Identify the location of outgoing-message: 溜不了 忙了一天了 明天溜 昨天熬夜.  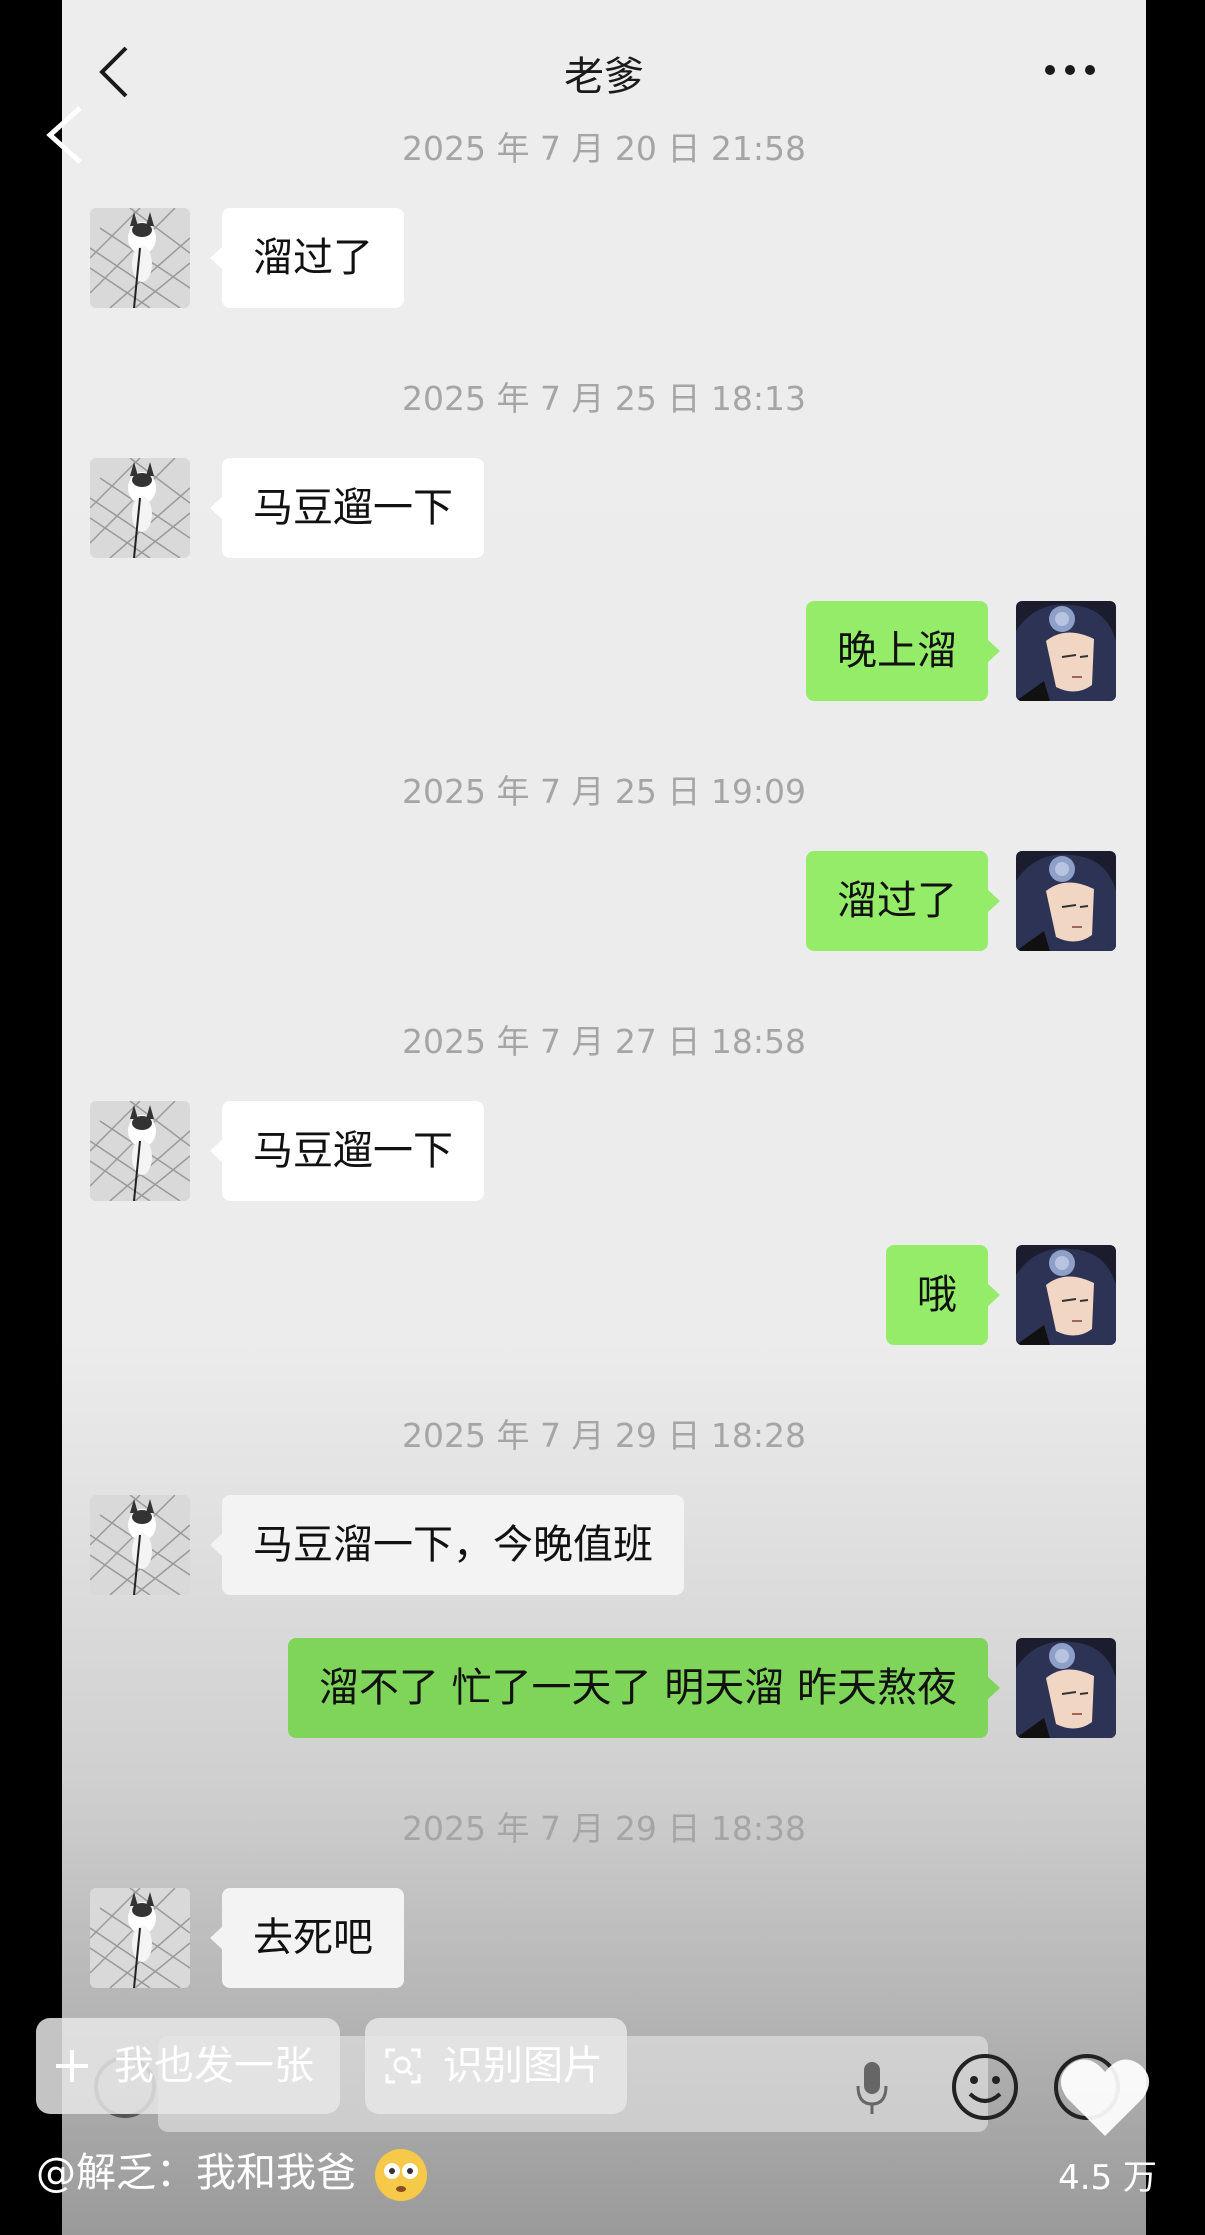
(604, 1688).